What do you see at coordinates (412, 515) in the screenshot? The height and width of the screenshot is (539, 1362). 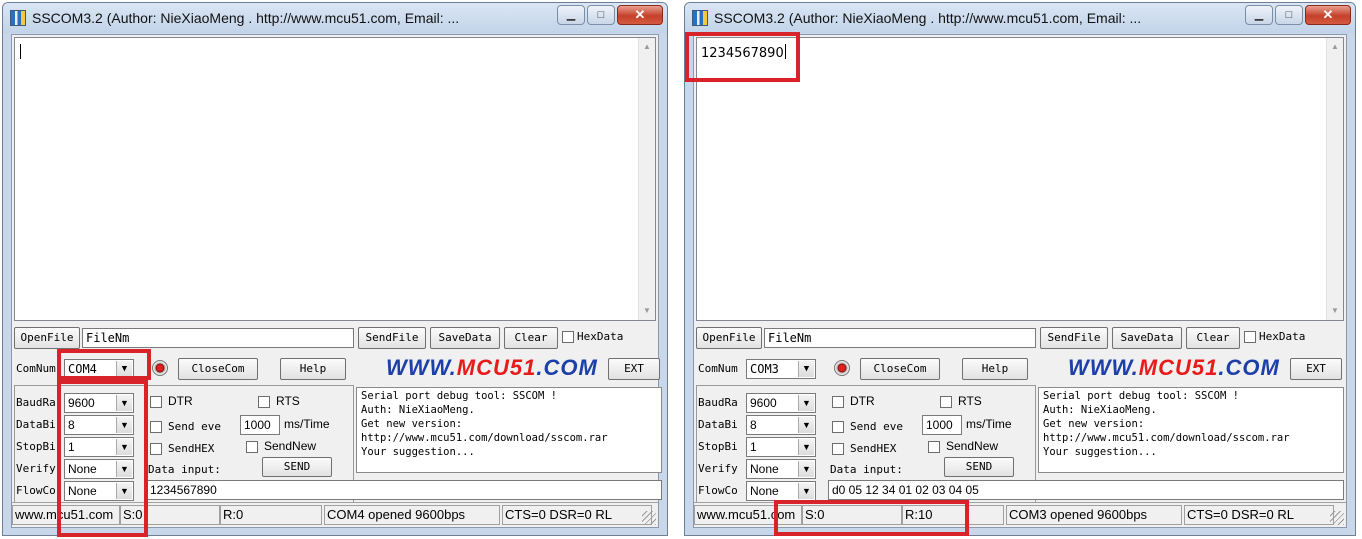 I see `status-port: COM4 opened 9600bps` at bounding box center [412, 515].